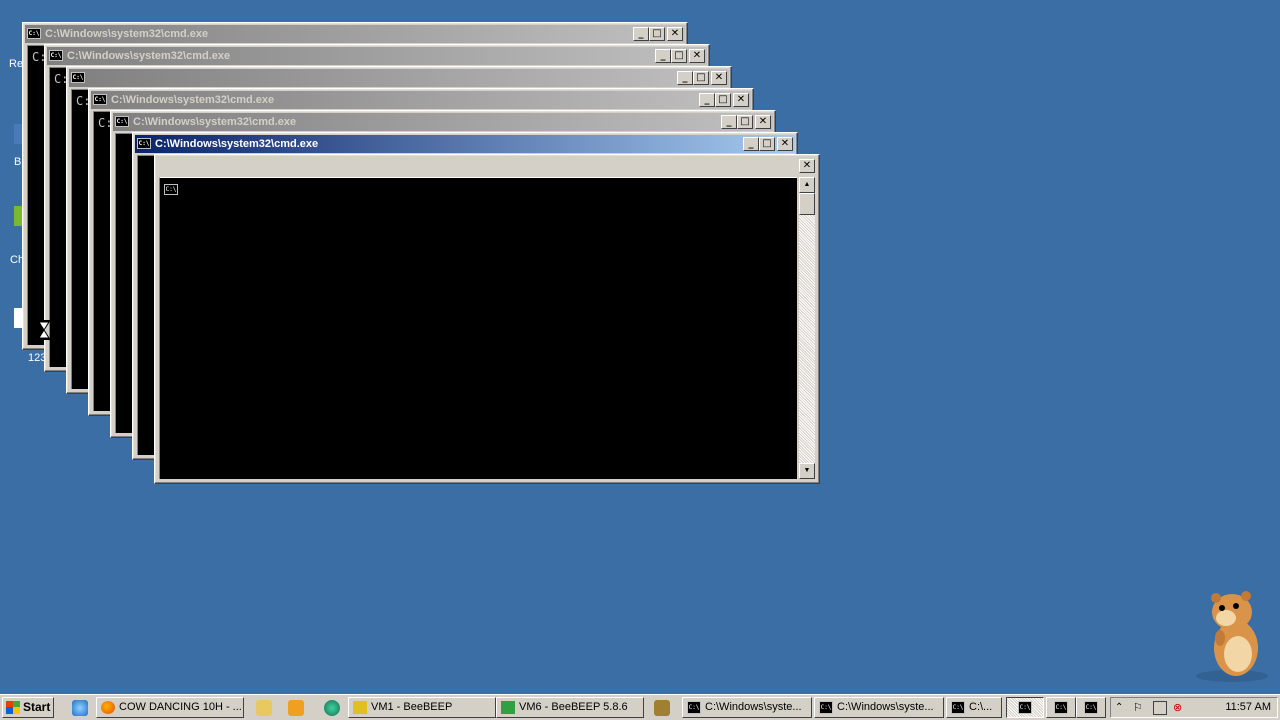 The height and width of the screenshot is (720, 1280). Describe the element at coordinates (37, 707) in the screenshot. I see `start-label: Start` at that location.